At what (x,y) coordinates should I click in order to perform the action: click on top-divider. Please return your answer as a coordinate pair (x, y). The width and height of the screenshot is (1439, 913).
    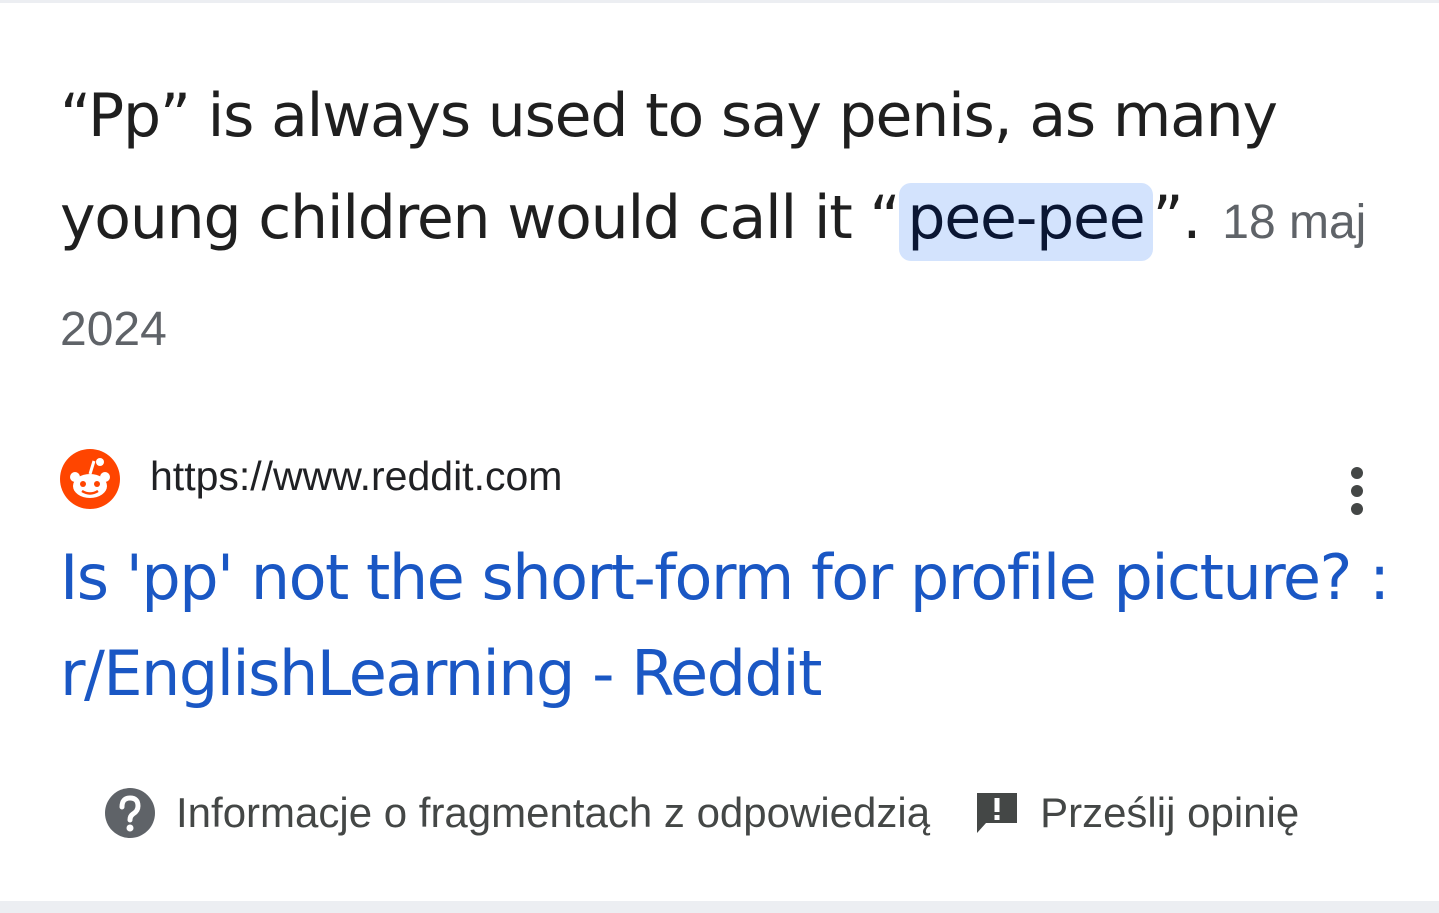
    Looking at the image, I should click on (719, 1).